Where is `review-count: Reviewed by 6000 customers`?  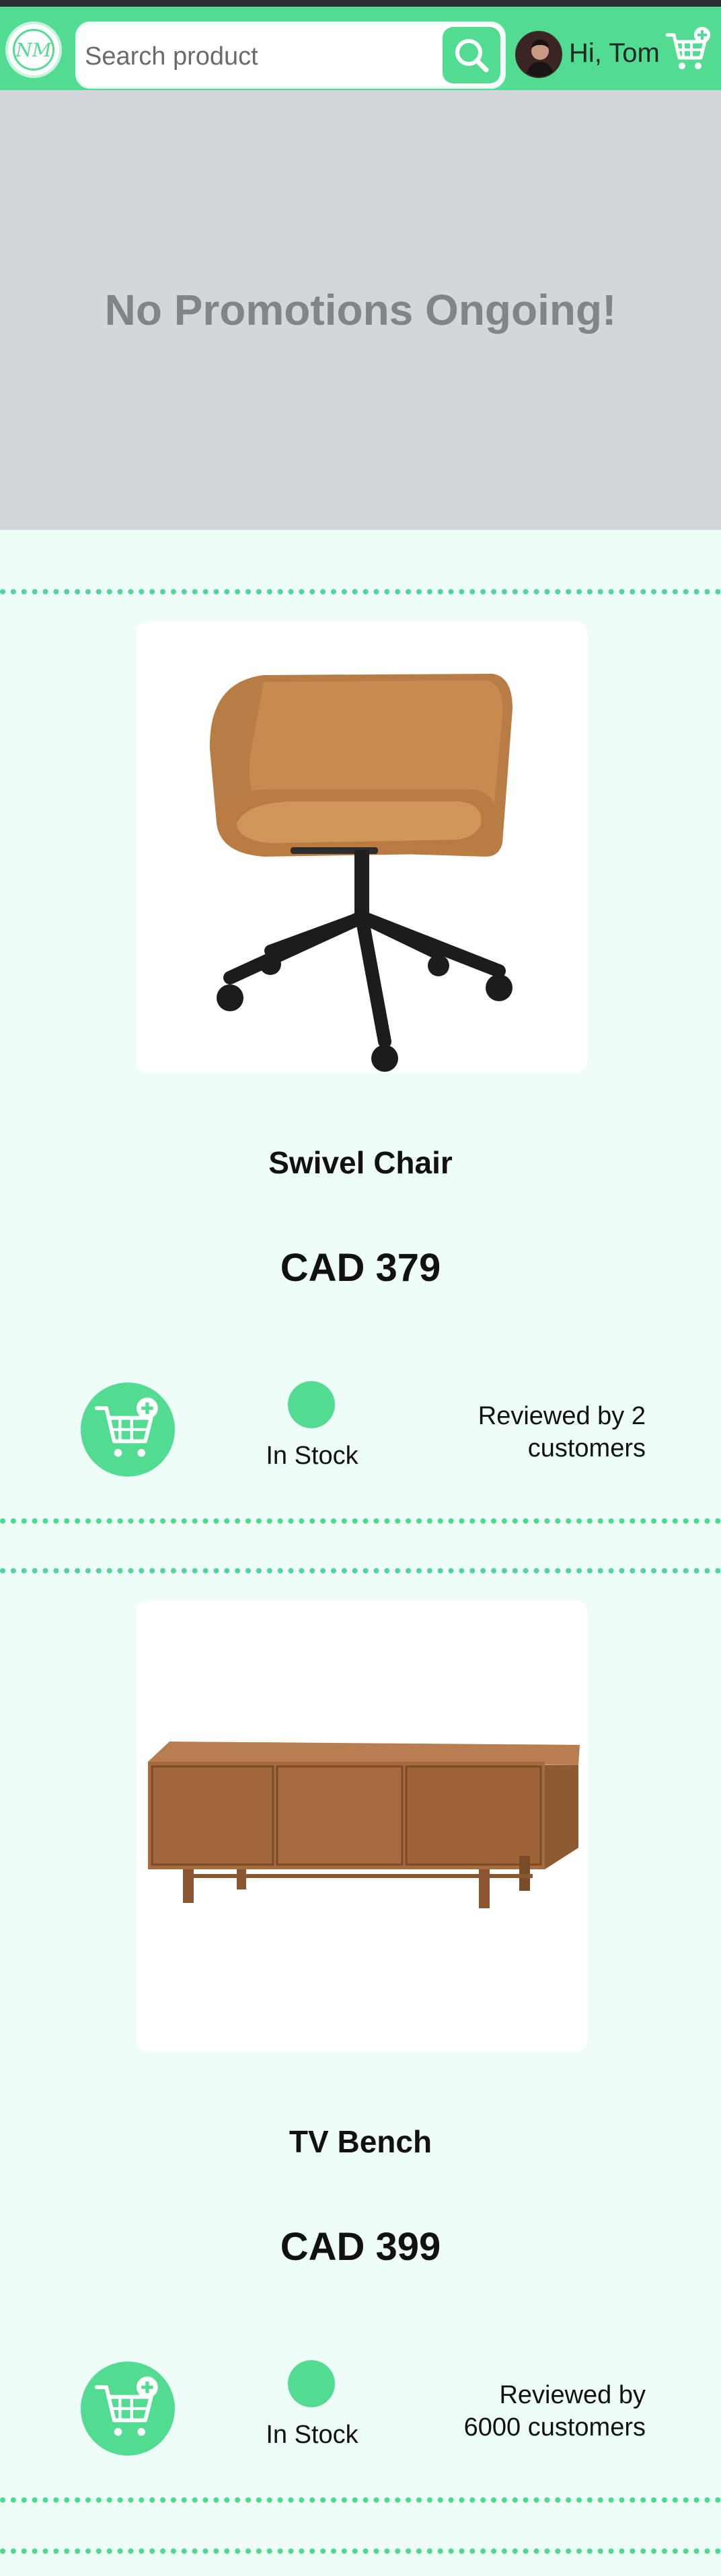
review-count: Reviewed by 6000 customers is located at coordinates (545, 2412).